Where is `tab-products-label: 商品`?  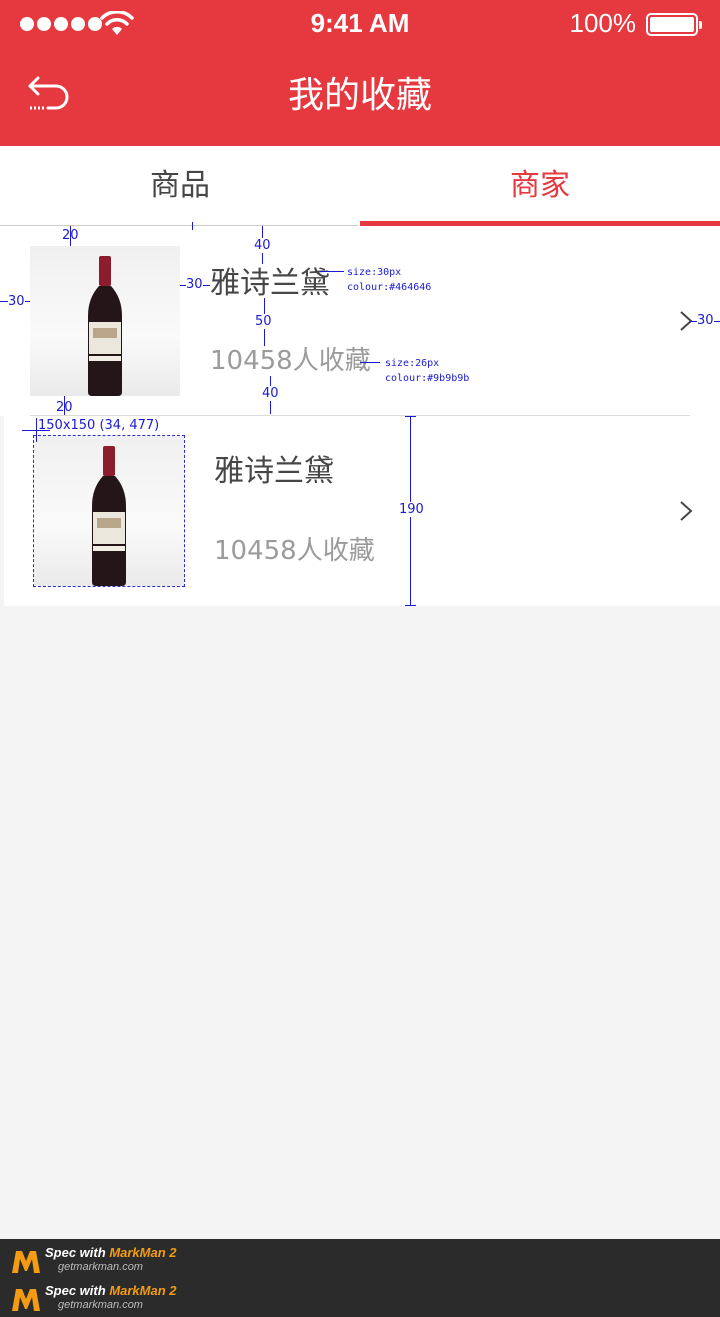
tab-products-label: 商品 is located at coordinates (180, 185).